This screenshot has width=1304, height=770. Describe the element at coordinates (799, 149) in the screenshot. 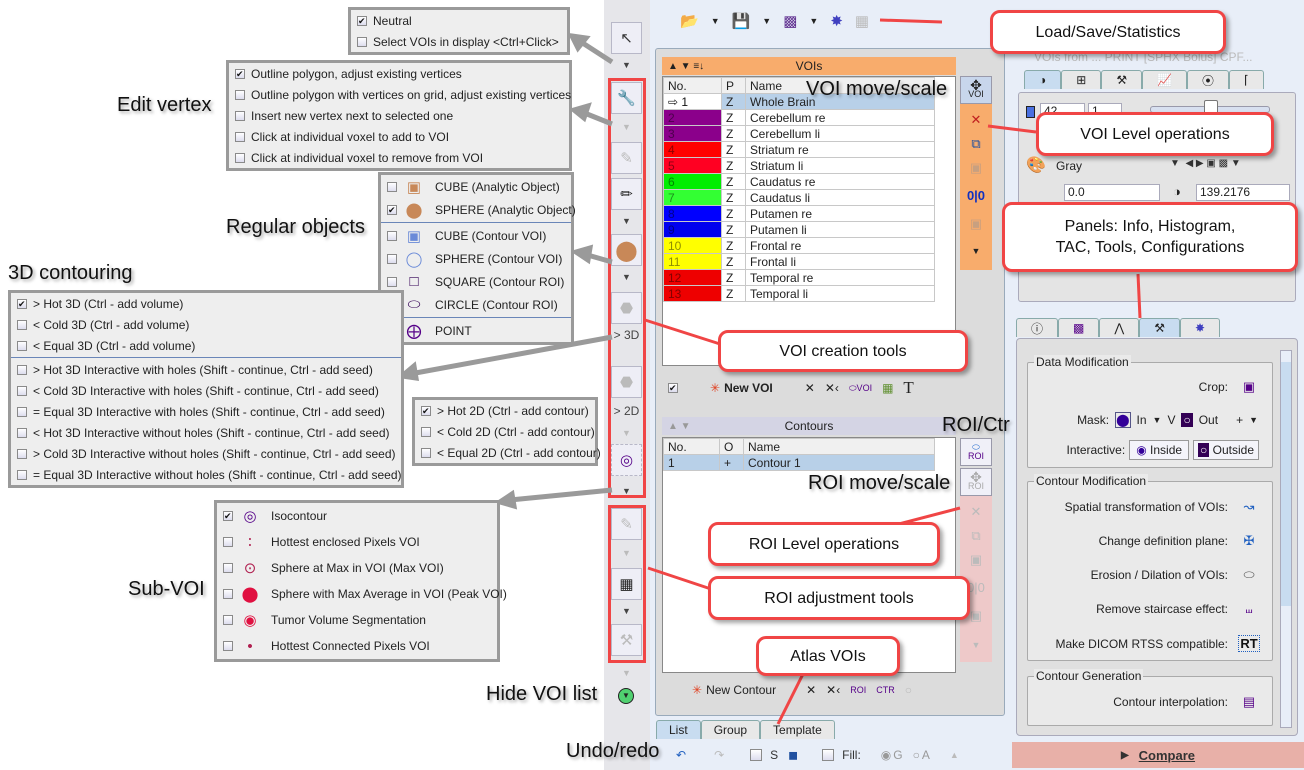

I see `table-row: 4 Z Striatum re` at that location.